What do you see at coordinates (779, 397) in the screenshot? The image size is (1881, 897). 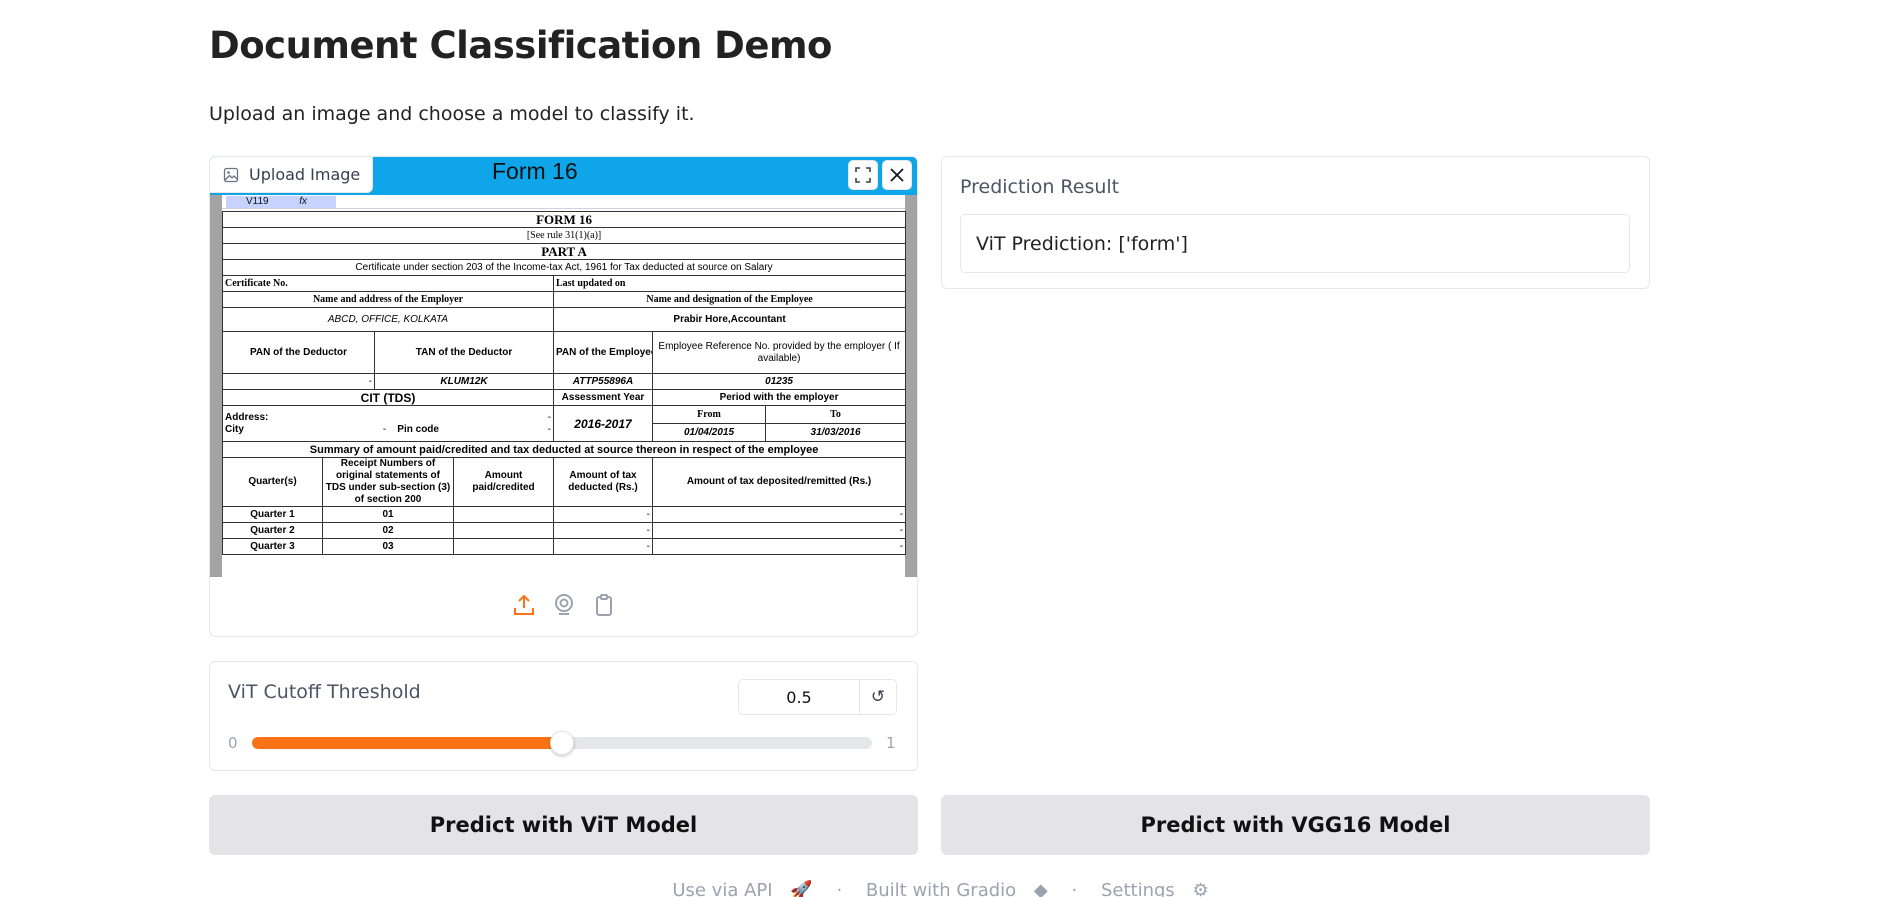 I see `period-header: Period with the employer` at bounding box center [779, 397].